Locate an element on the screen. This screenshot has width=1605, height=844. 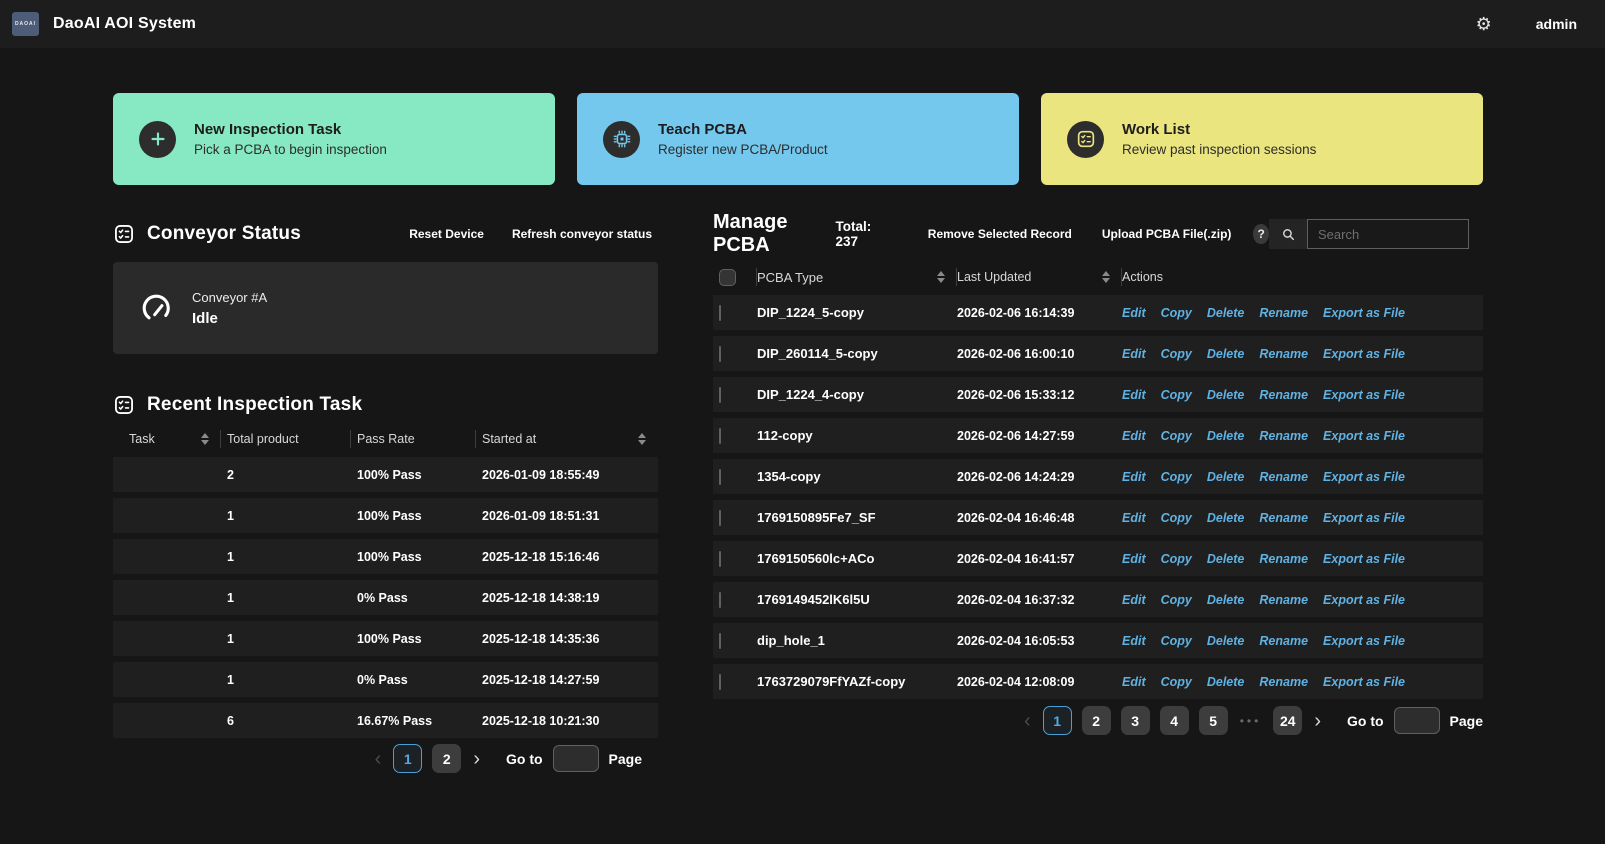
search-input is located at coordinates (1388, 234).